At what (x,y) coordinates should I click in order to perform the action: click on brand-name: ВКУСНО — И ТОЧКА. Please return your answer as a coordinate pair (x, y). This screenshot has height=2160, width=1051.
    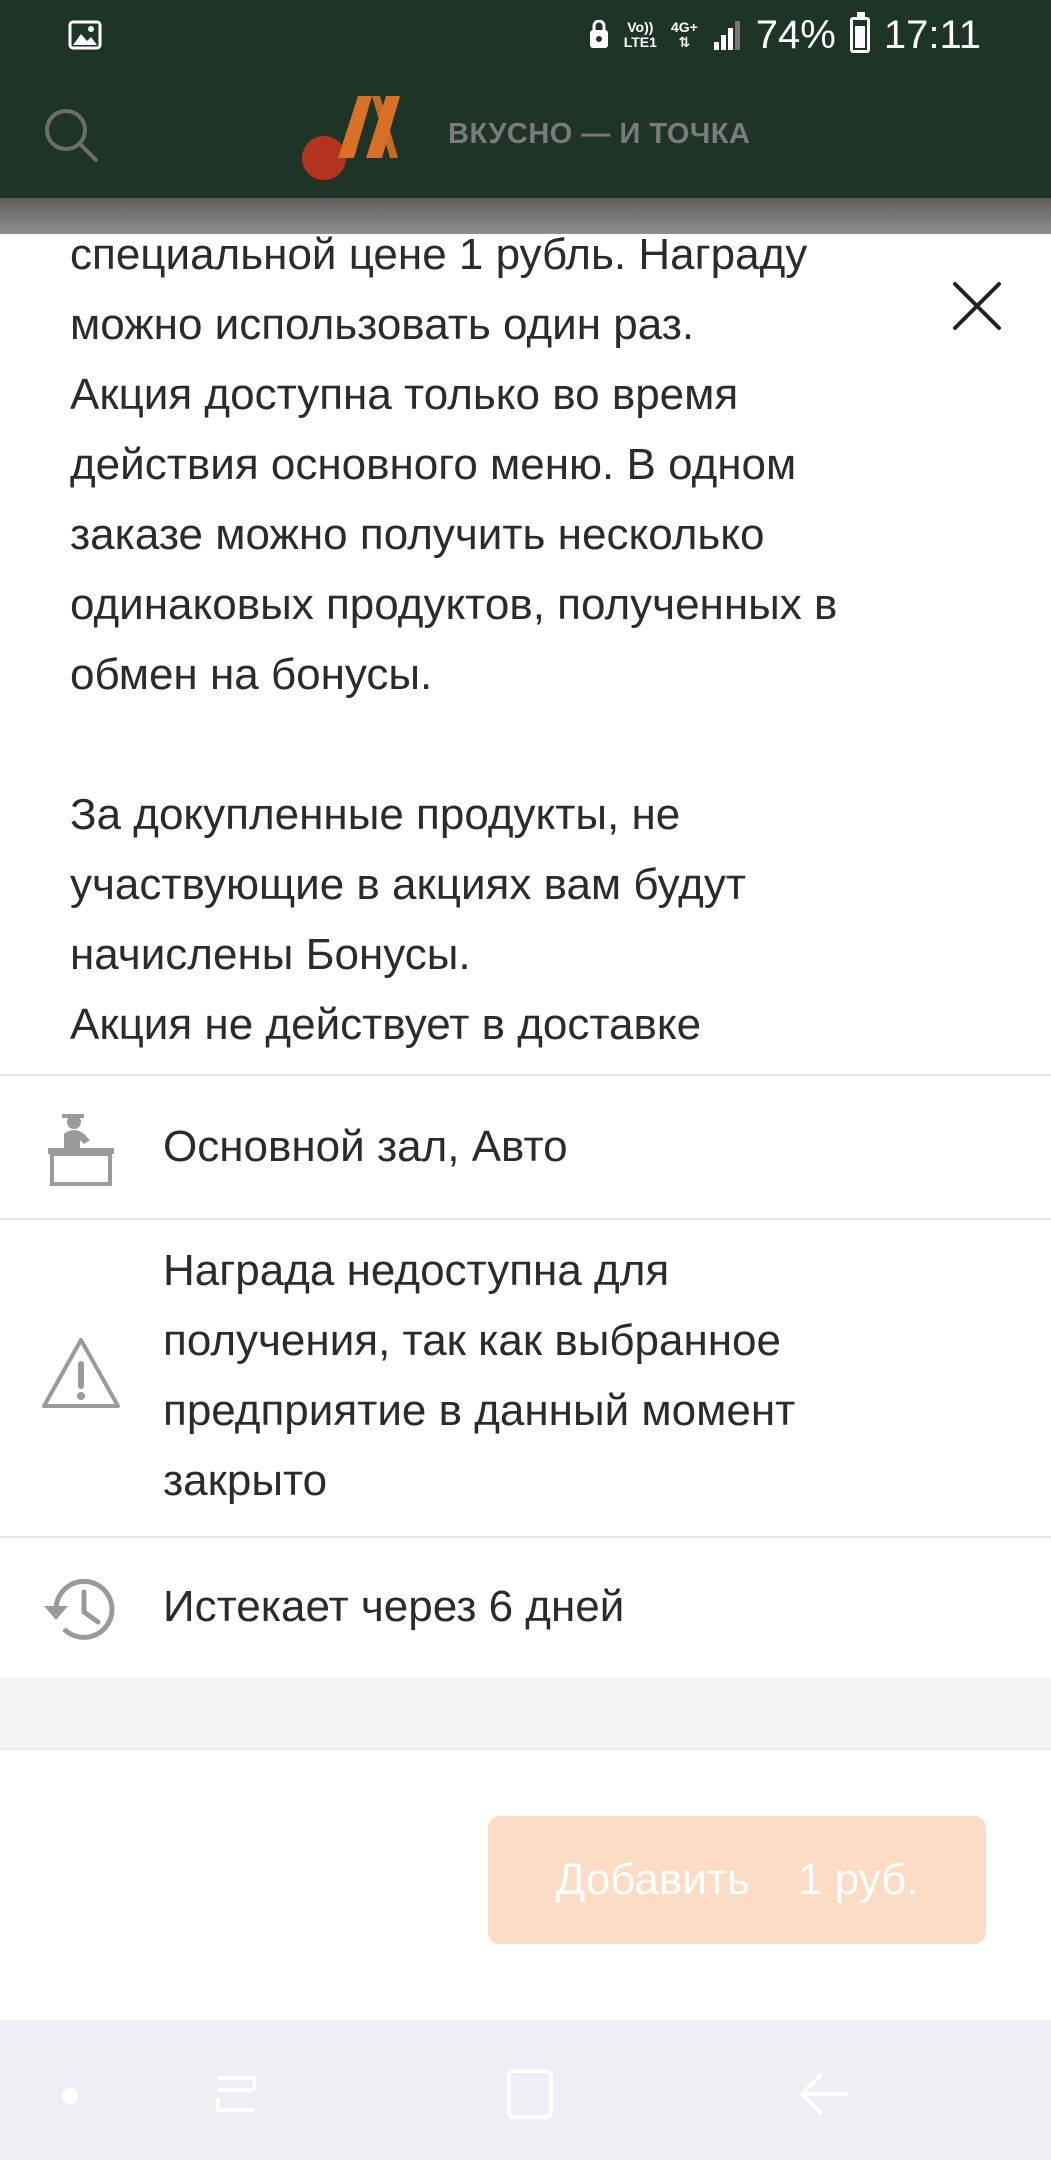
    Looking at the image, I should click on (599, 134).